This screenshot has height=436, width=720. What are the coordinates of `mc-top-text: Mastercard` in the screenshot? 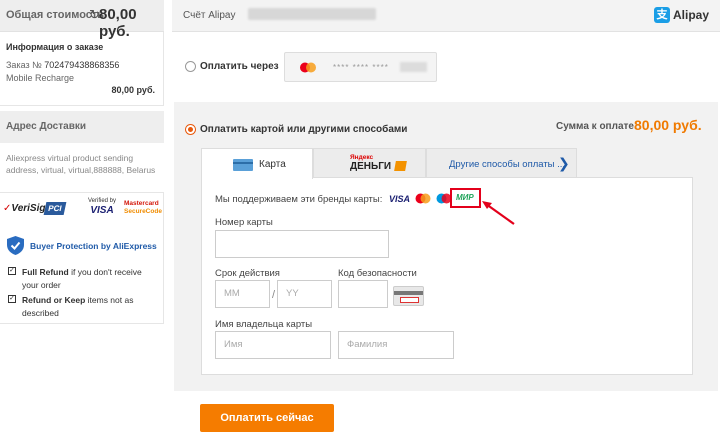 It's located at (141, 203).